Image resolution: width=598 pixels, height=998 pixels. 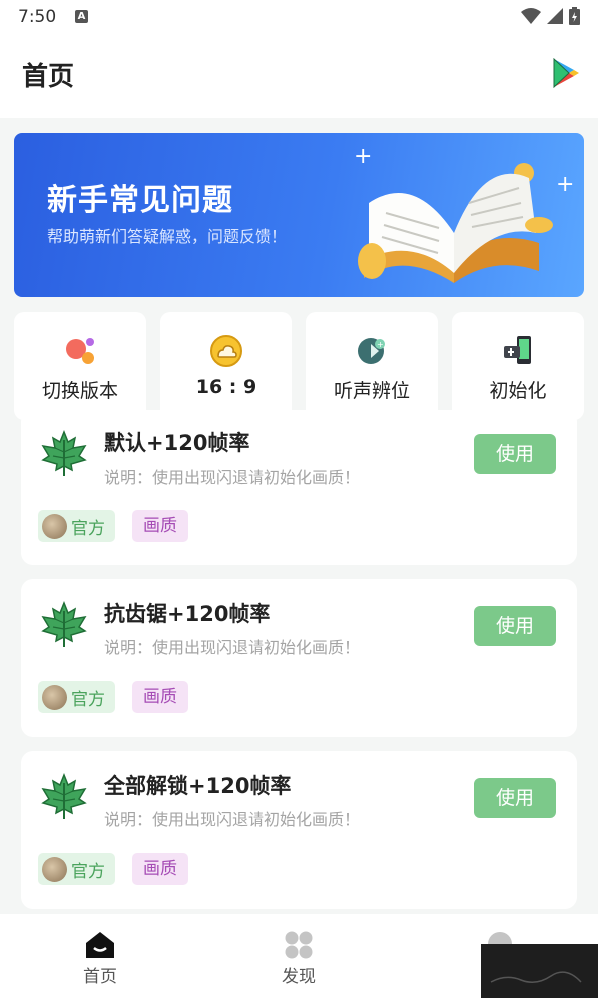 I want to click on switch-version-icon, so click(x=80, y=351).